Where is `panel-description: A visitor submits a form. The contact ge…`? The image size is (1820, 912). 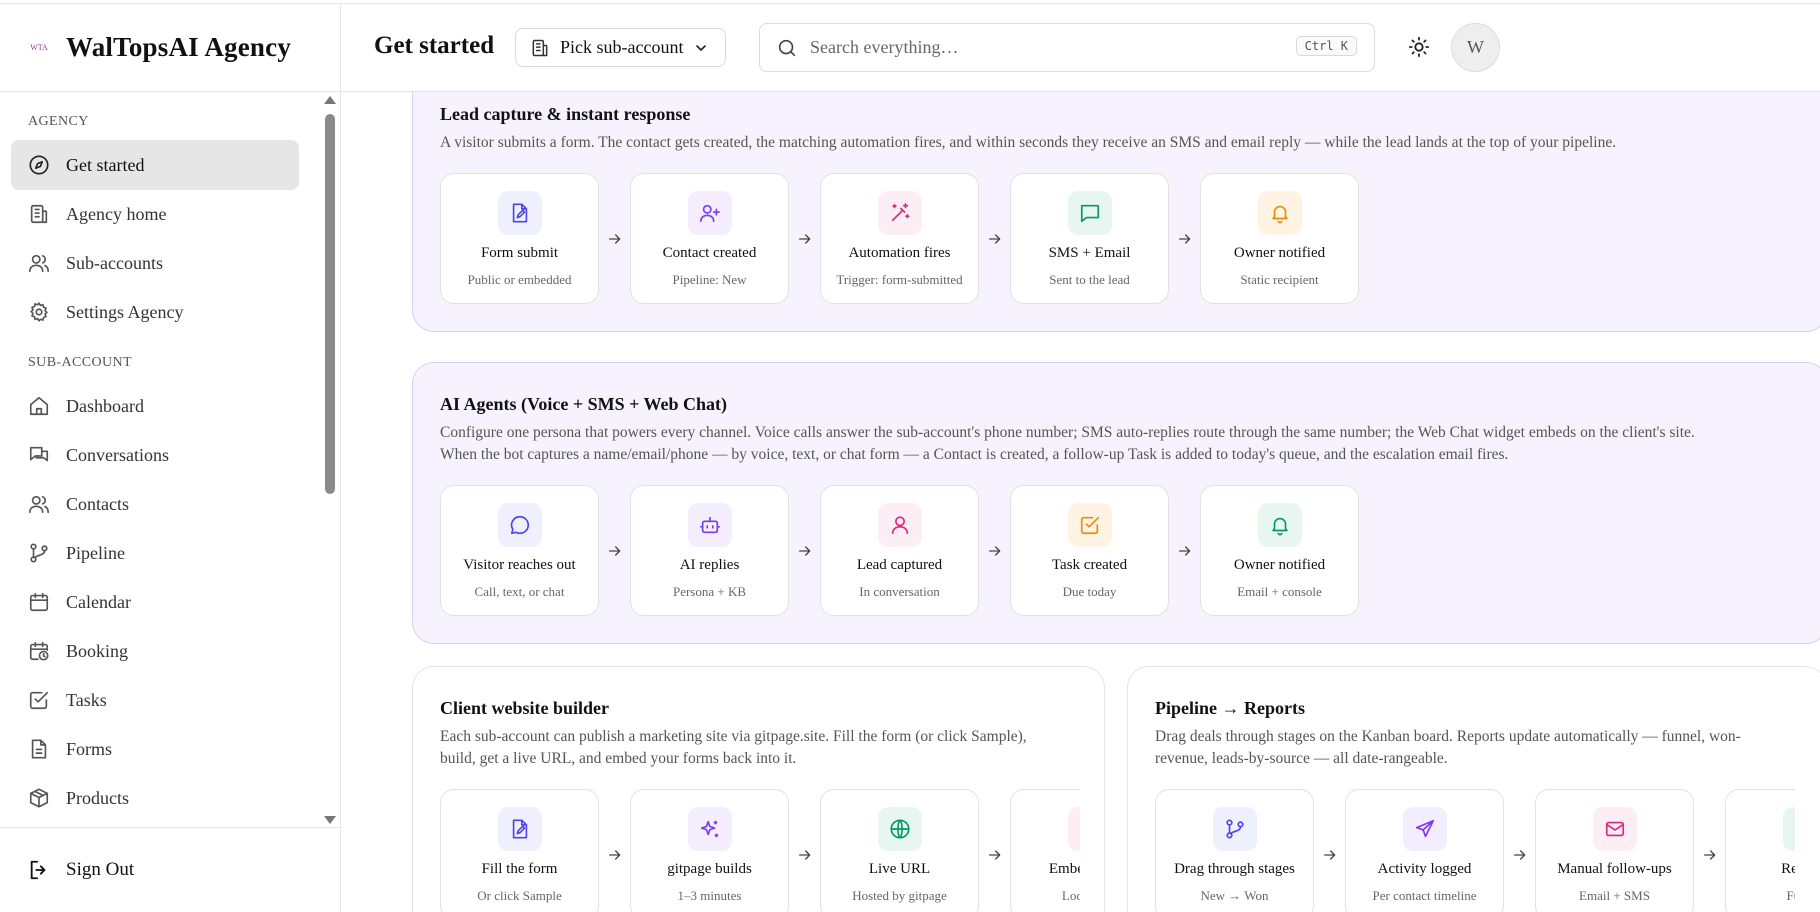
panel-description: A visitor submits a form. The contact ge… is located at coordinates (1028, 142).